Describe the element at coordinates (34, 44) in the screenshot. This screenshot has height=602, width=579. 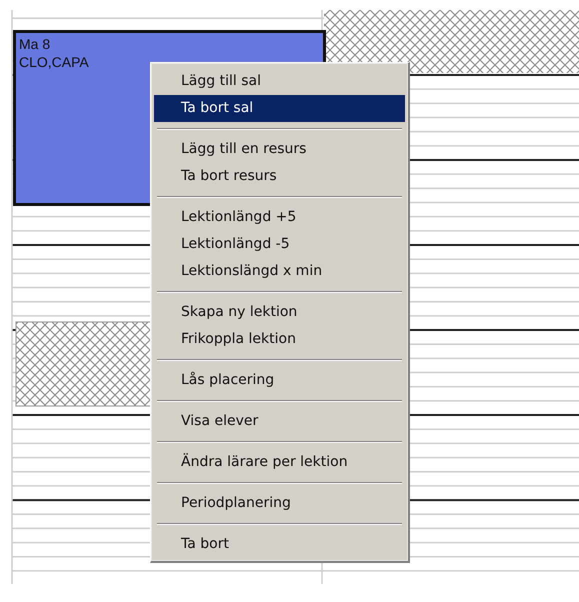
I see `lesson-text: Ma 8` at that location.